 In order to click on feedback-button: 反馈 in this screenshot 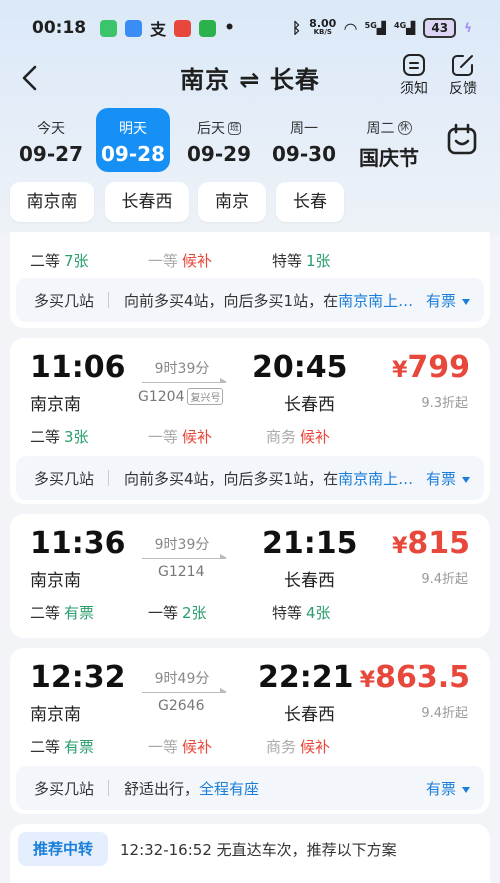, I will do `click(463, 76)`.